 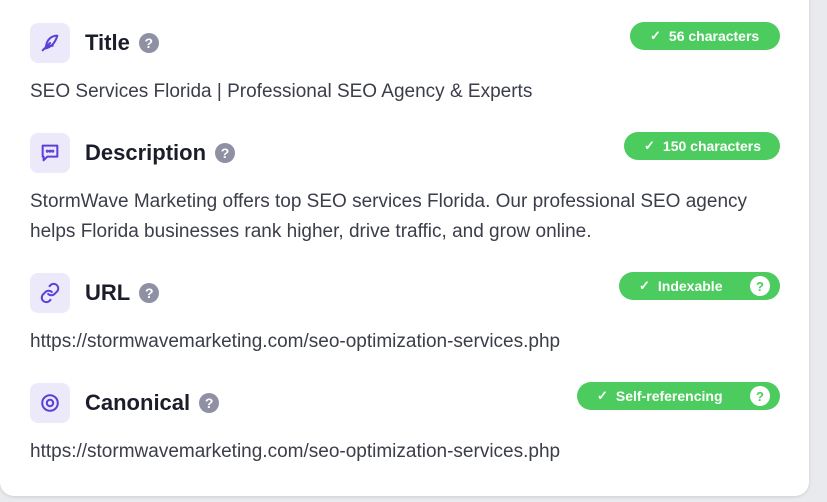 What do you see at coordinates (405, 152) in the screenshot?
I see `description-header: Description ? ✓ 150 characters` at bounding box center [405, 152].